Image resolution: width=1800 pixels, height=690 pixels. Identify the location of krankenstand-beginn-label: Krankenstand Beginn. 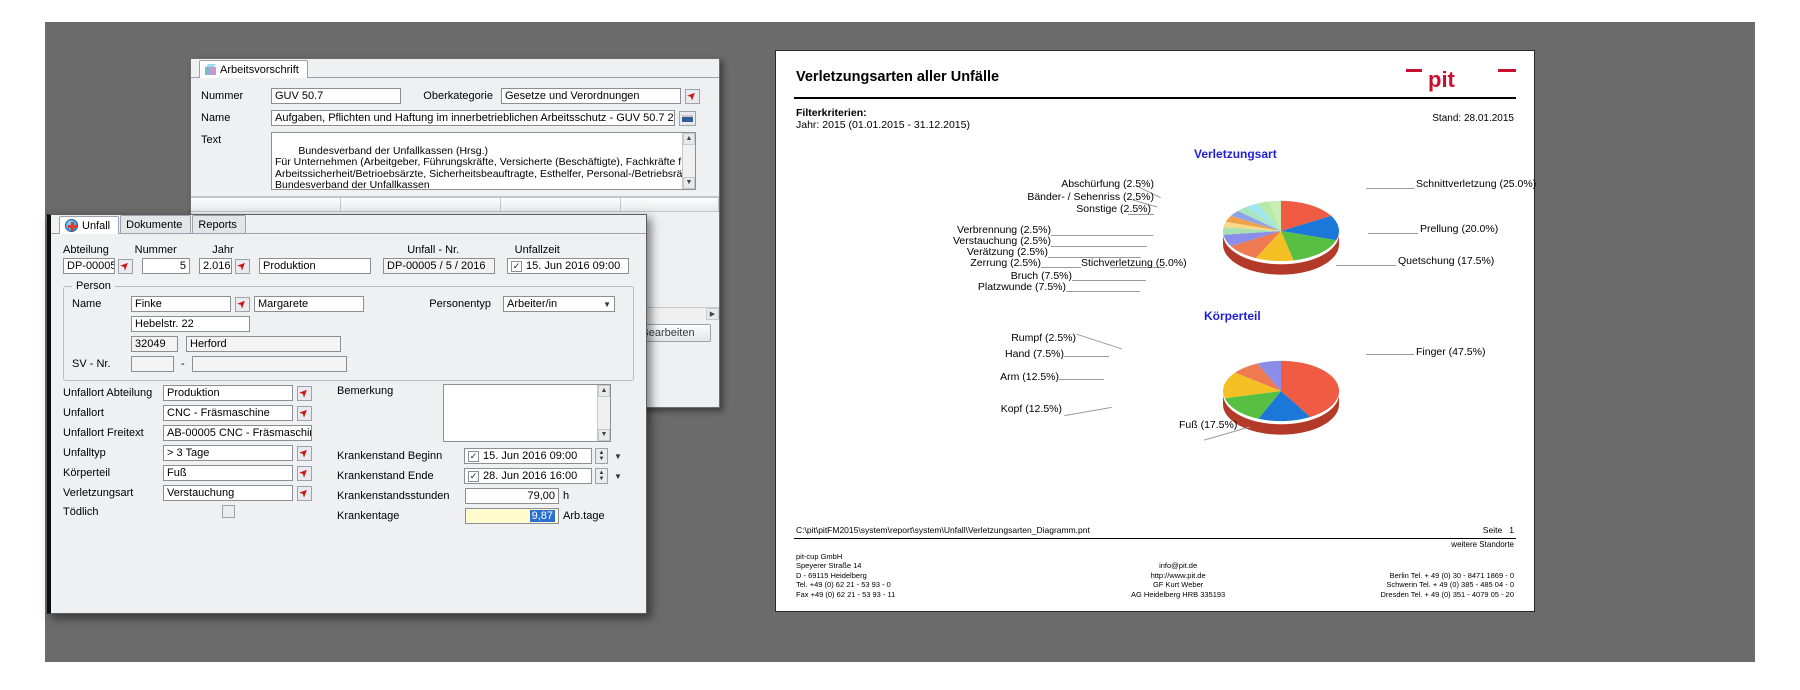
(390, 456).